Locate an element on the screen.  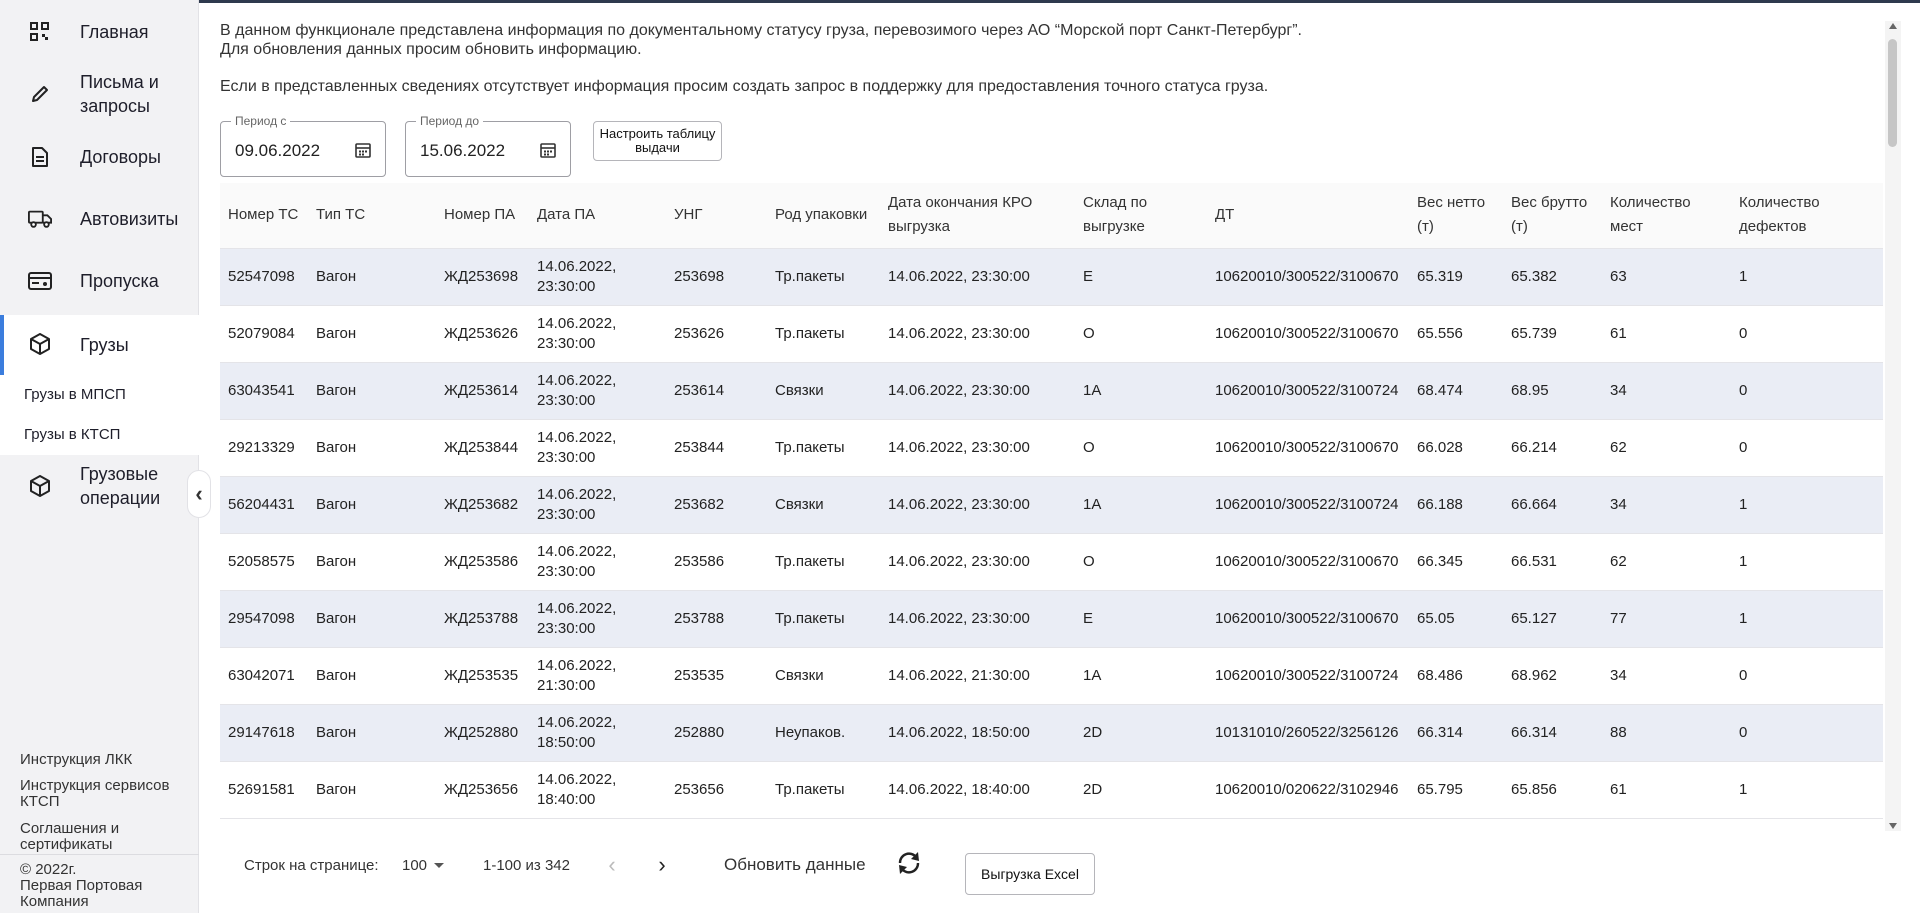
pagination-range: 1-100 из 342 is located at coordinates (526, 865).